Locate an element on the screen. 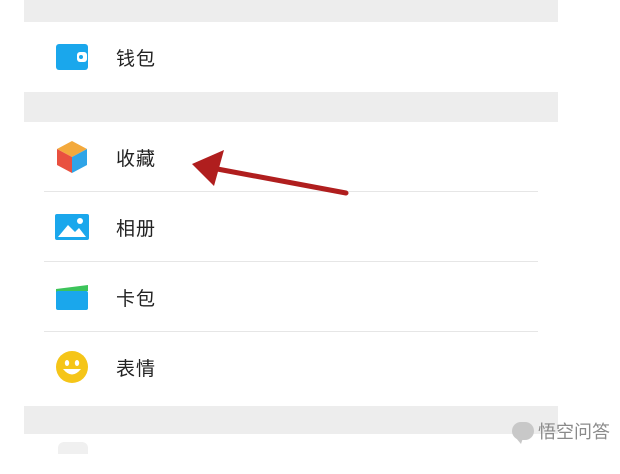  chat-bubble-icon is located at coordinates (523, 433).